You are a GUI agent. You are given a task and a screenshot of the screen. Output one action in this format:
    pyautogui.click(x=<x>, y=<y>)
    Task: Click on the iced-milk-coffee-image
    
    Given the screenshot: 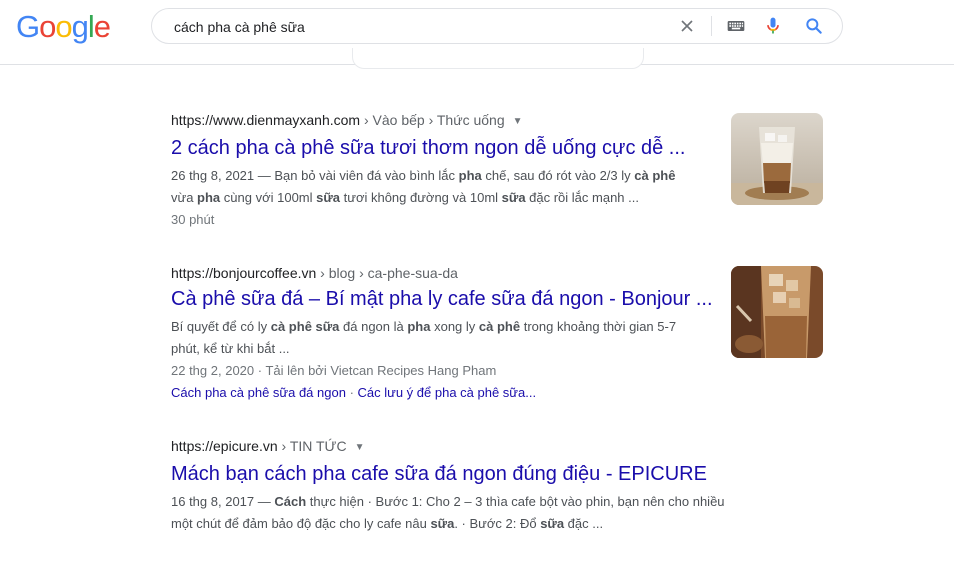 What is the action you would take?
    pyautogui.click(x=777, y=159)
    